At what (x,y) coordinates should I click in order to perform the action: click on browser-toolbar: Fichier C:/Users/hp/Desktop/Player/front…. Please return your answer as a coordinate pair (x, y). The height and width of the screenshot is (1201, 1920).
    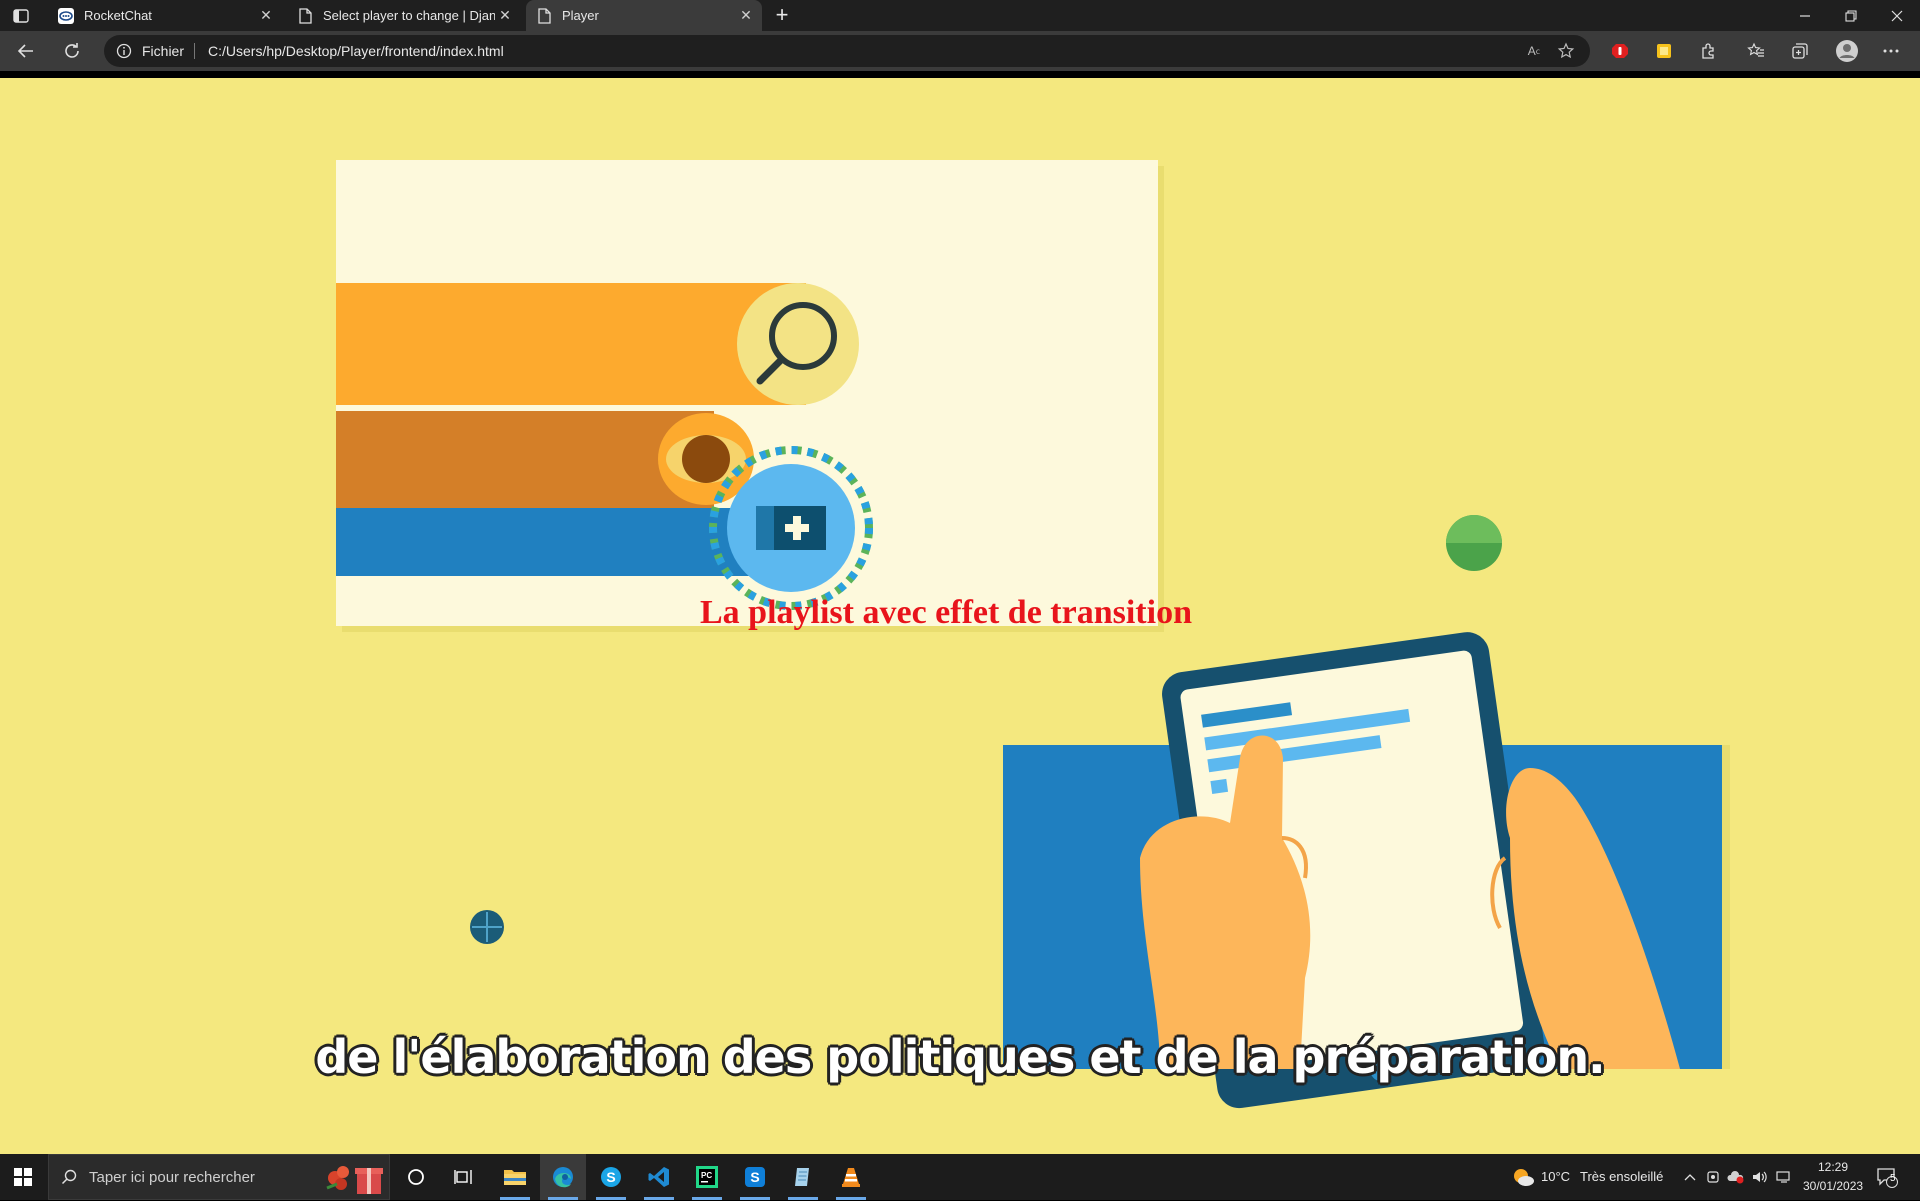
    Looking at the image, I should click on (960, 51).